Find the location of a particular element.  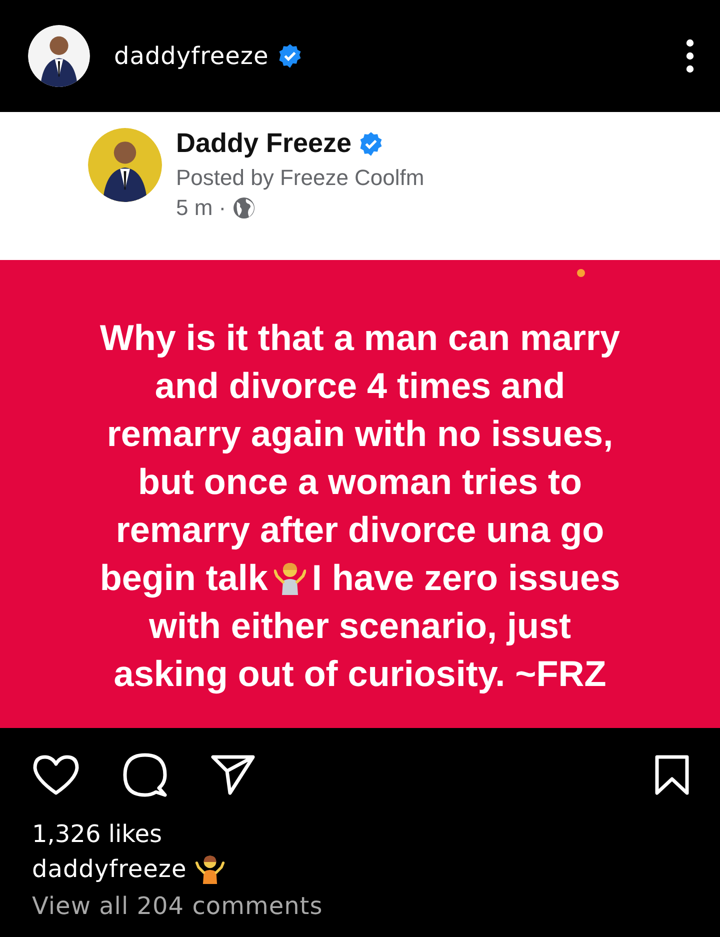

post-text-line: with either scenario, just is located at coordinates (360, 626).